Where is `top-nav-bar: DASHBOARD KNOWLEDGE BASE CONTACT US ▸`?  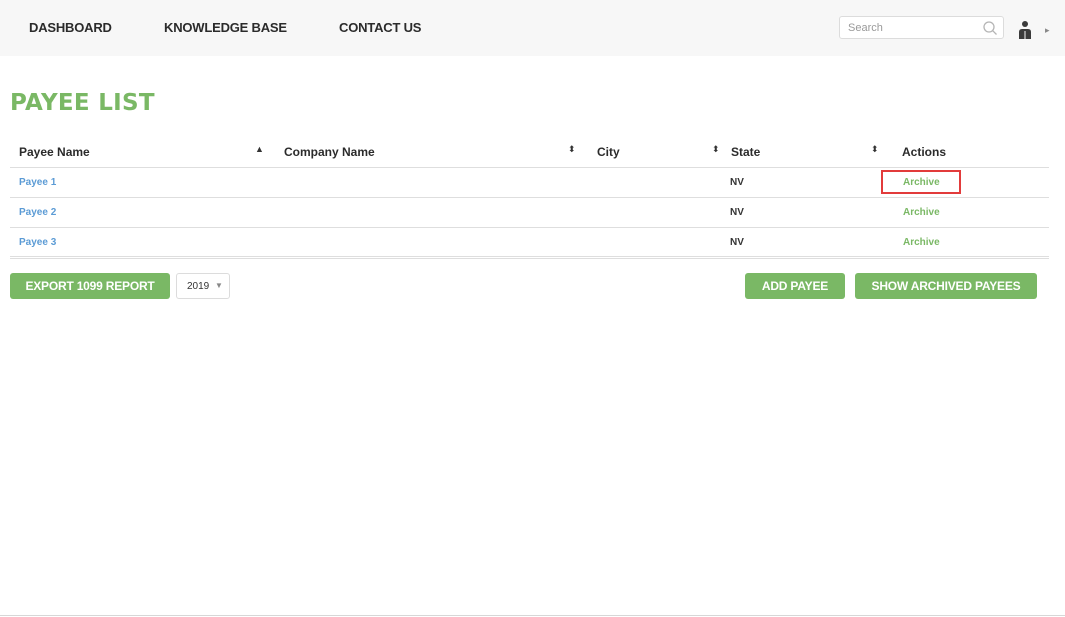 top-nav-bar: DASHBOARD KNOWLEDGE BASE CONTACT US ▸ is located at coordinates (532, 28).